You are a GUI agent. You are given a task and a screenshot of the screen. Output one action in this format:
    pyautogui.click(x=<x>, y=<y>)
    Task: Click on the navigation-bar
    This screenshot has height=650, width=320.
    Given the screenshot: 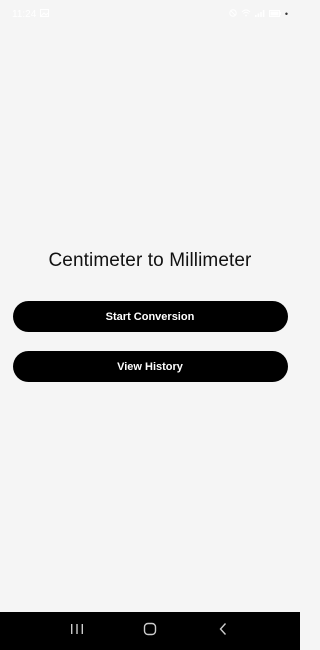 What is the action you would take?
    pyautogui.click(x=150, y=631)
    